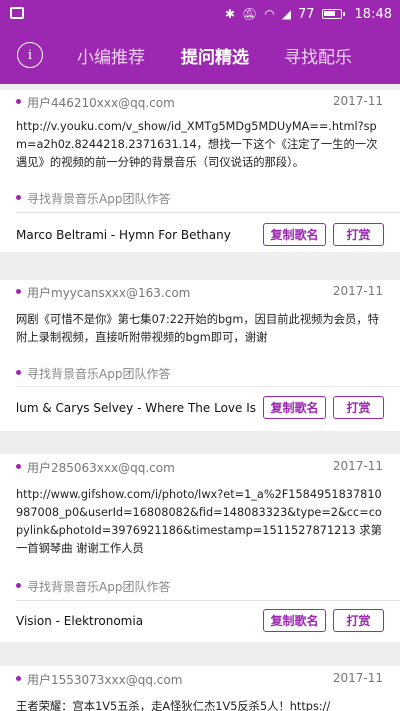 This screenshot has height=711, width=400. What do you see at coordinates (17, 13) in the screenshot?
I see `gallery-notification-icon` at bounding box center [17, 13].